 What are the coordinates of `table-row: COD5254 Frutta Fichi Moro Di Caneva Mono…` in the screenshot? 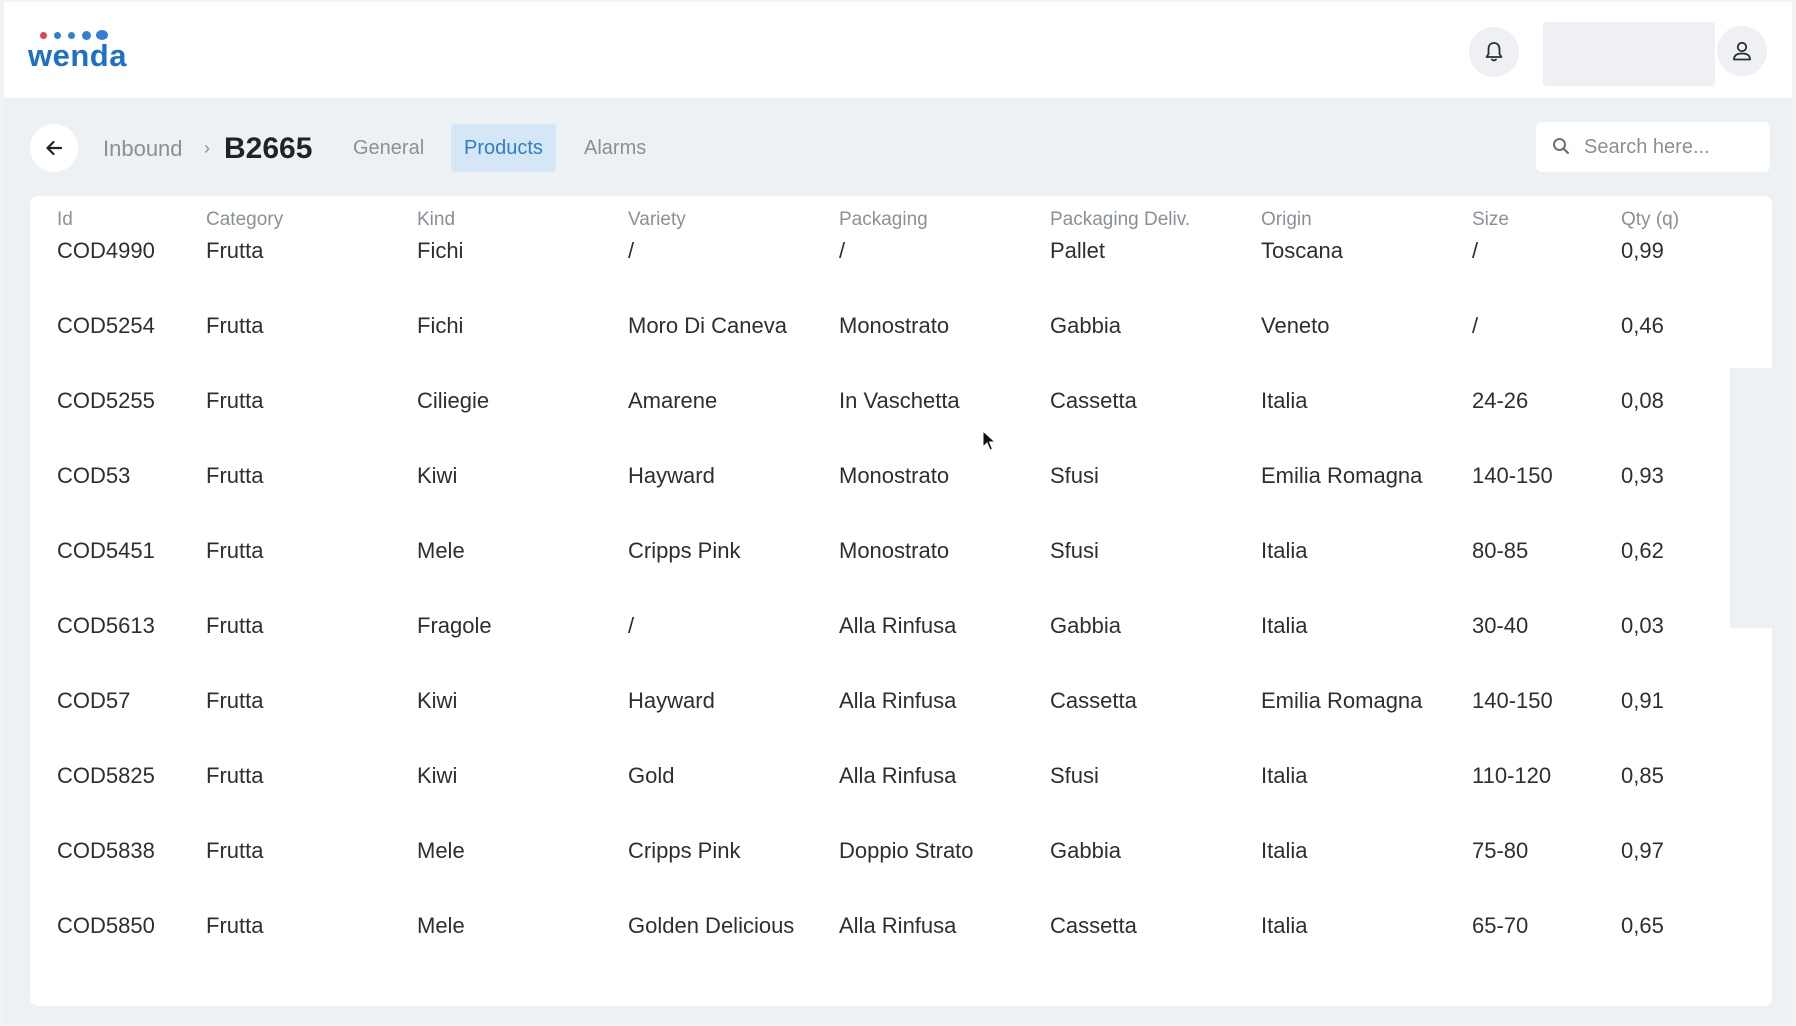 It's located at (901, 352).